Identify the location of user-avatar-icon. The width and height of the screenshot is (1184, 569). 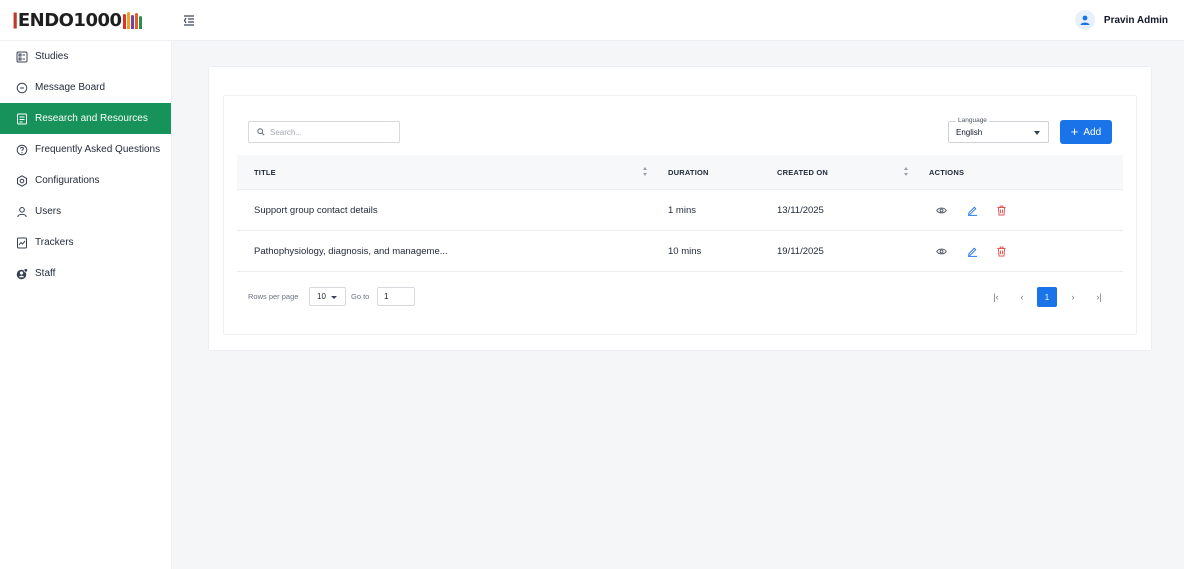
(1085, 20).